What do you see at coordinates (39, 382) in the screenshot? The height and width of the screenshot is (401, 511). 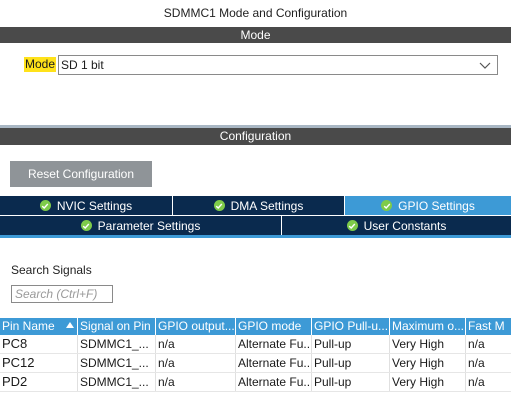 I see `cell-pin-name: PD2` at bounding box center [39, 382].